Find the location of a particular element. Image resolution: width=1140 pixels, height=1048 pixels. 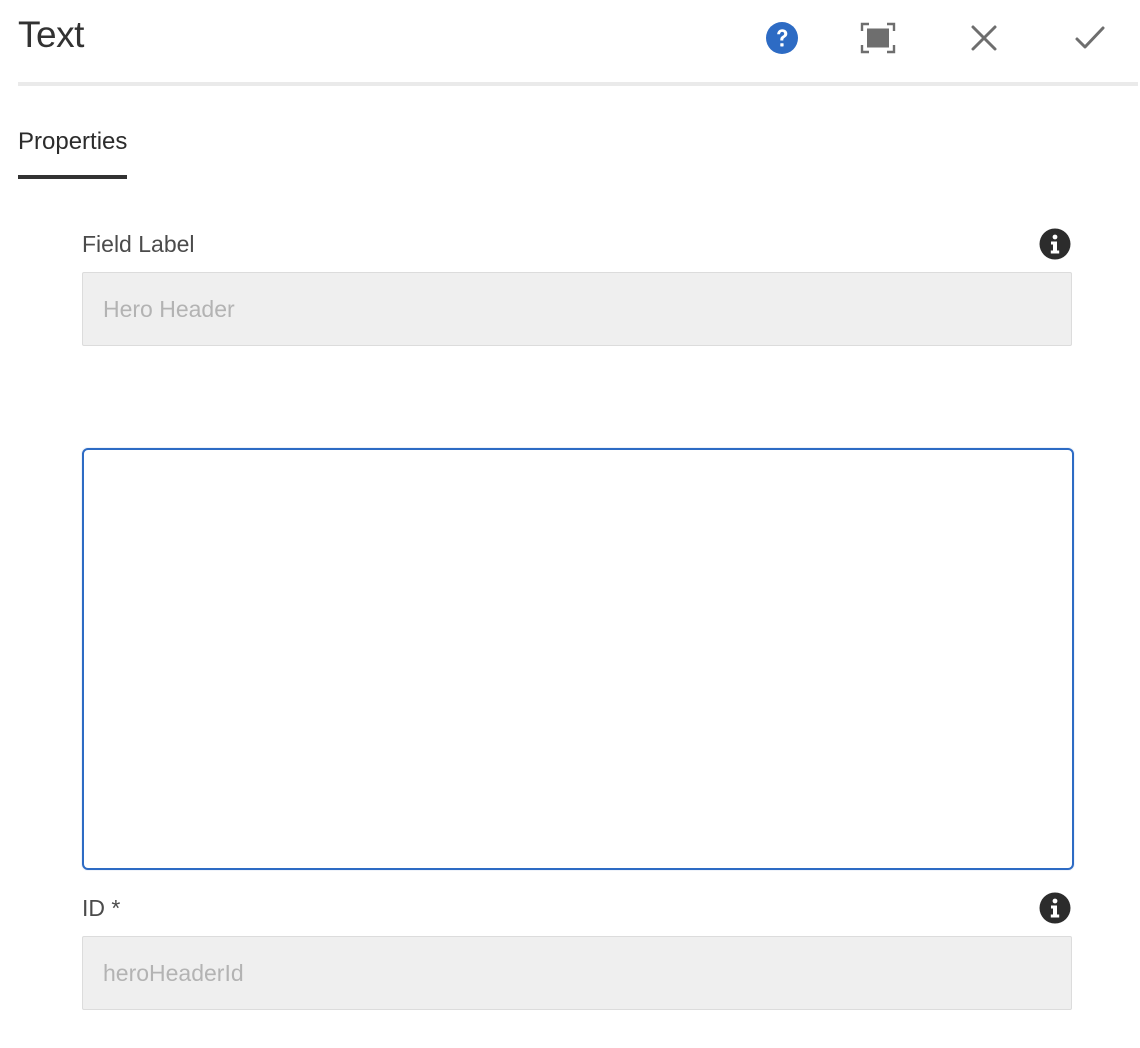

close-icon is located at coordinates (984, 38).